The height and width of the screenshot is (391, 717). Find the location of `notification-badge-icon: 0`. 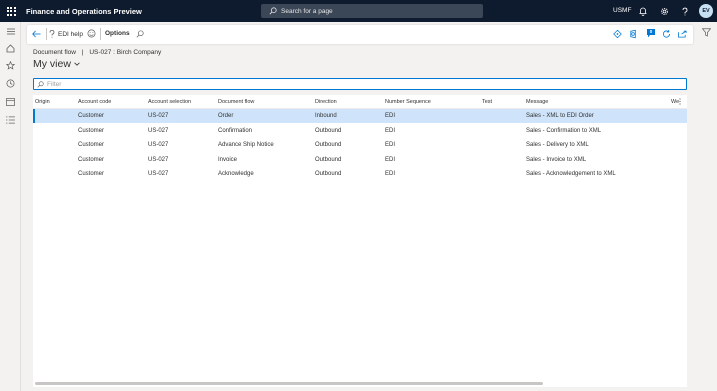

notification-badge-icon: 0 is located at coordinates (651, 33).